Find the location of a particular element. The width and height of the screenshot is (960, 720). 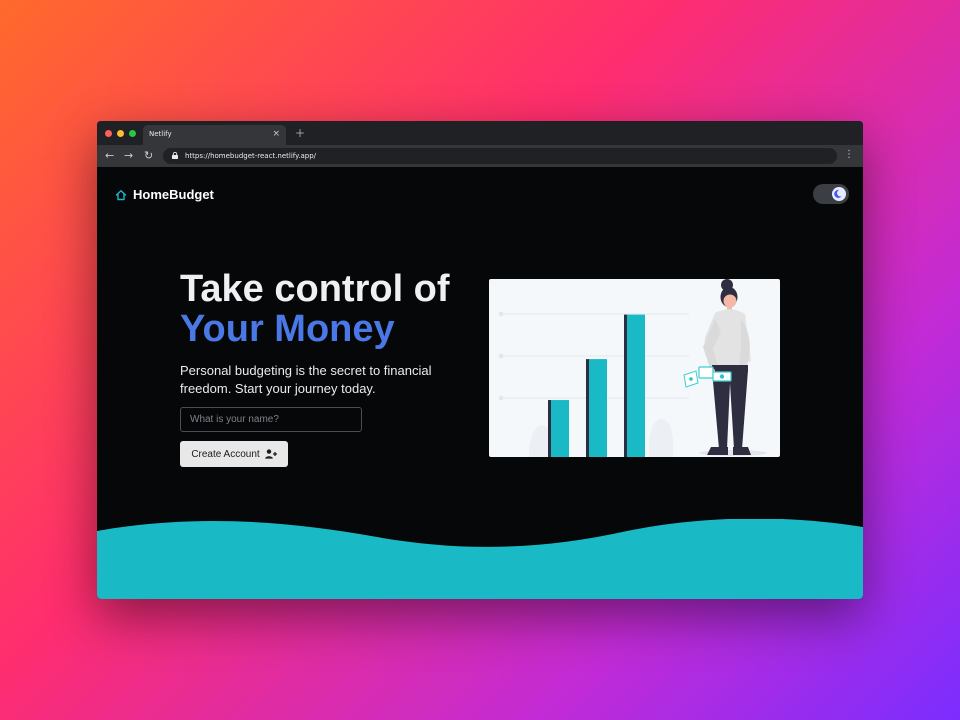

browser-tab-bar: Netlify × + is located at coordinates (480, 133).